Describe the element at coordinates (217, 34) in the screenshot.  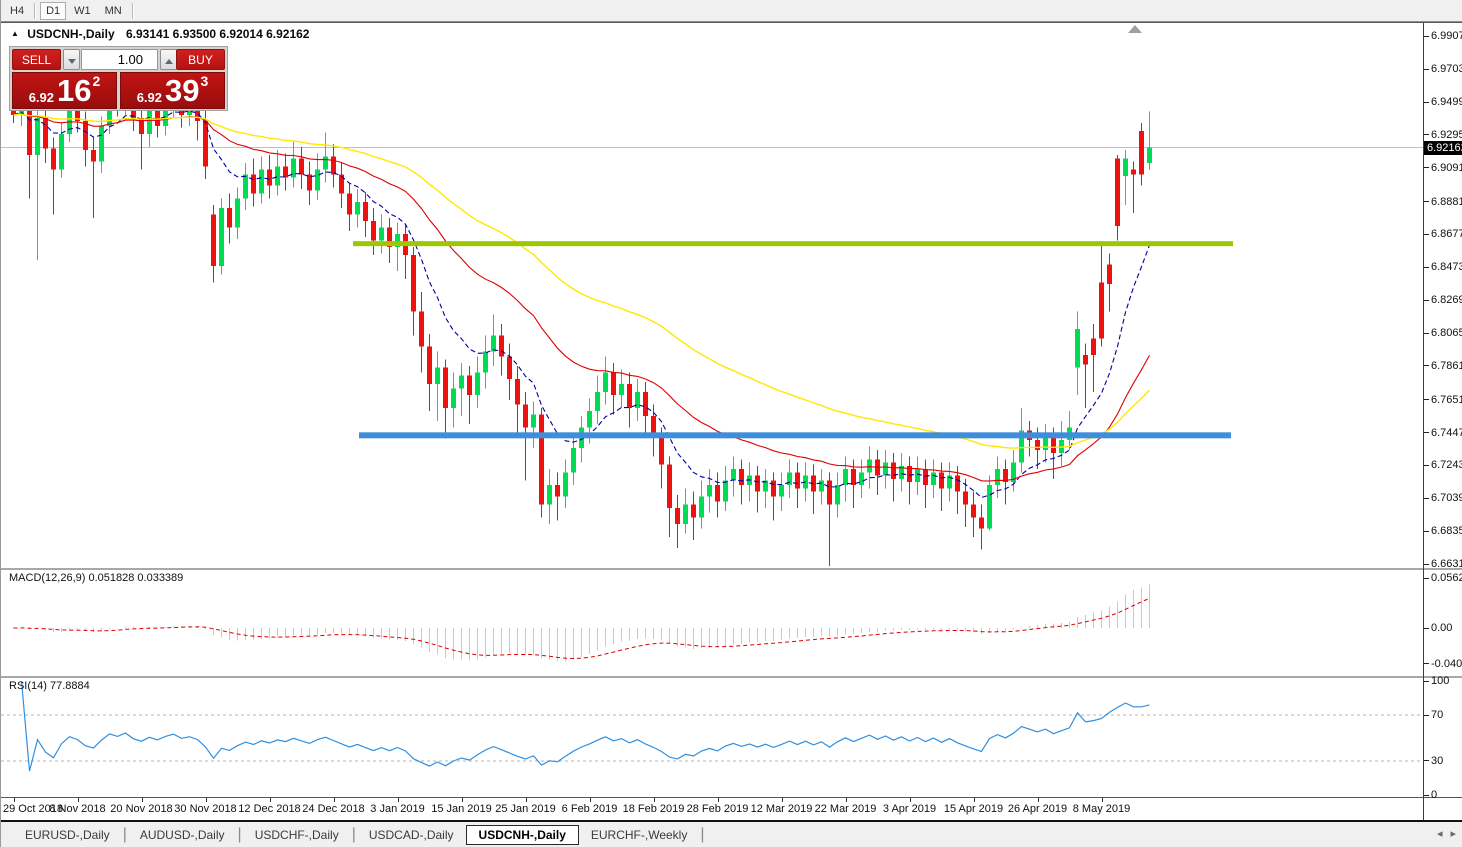
I see `chart-ohlc-values: 6.93141 6.93500 6.92014 6.92162` at that location.